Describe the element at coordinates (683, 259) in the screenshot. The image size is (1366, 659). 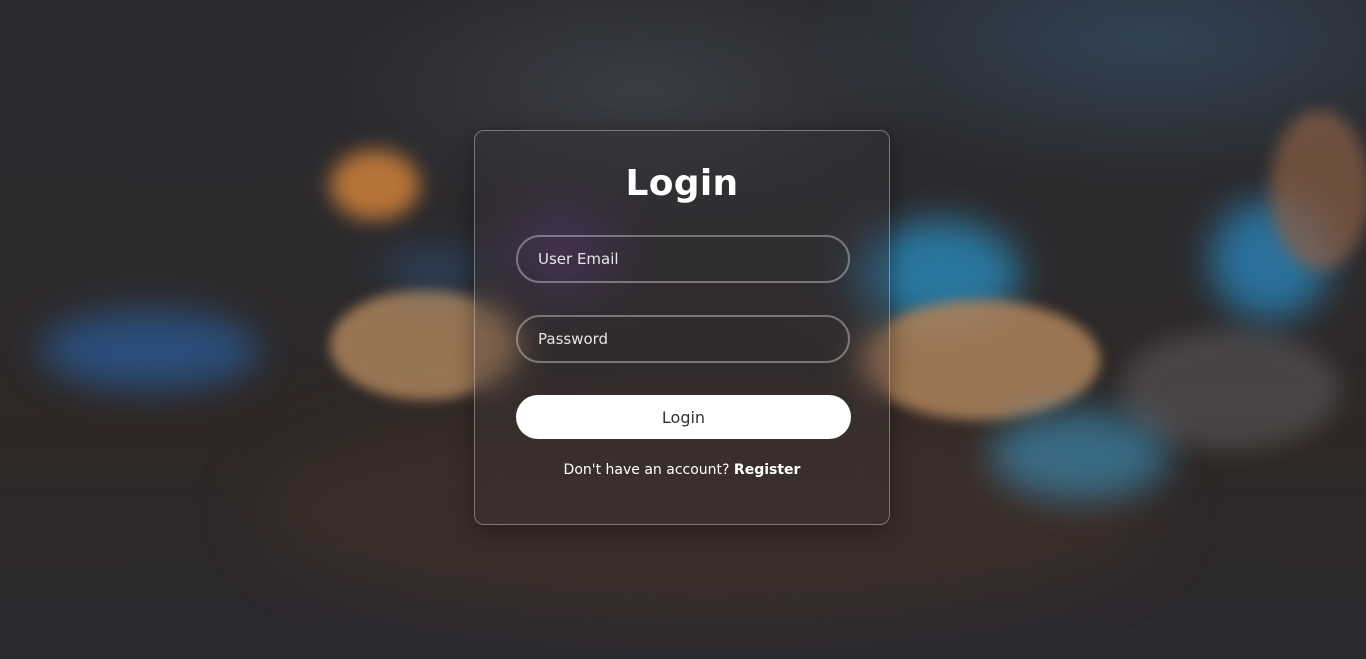
I see `email-input` at that location.